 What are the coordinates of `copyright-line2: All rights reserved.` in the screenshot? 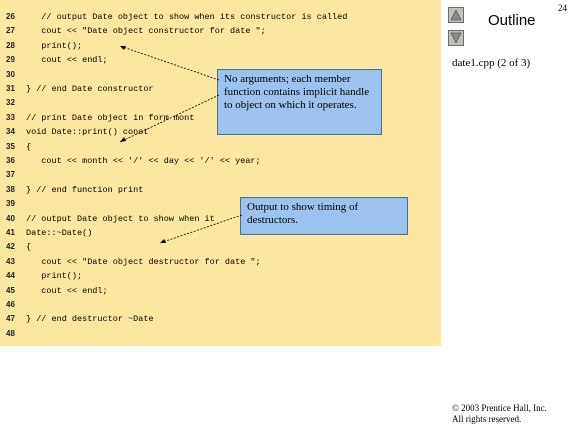 It's located at (487, 419).